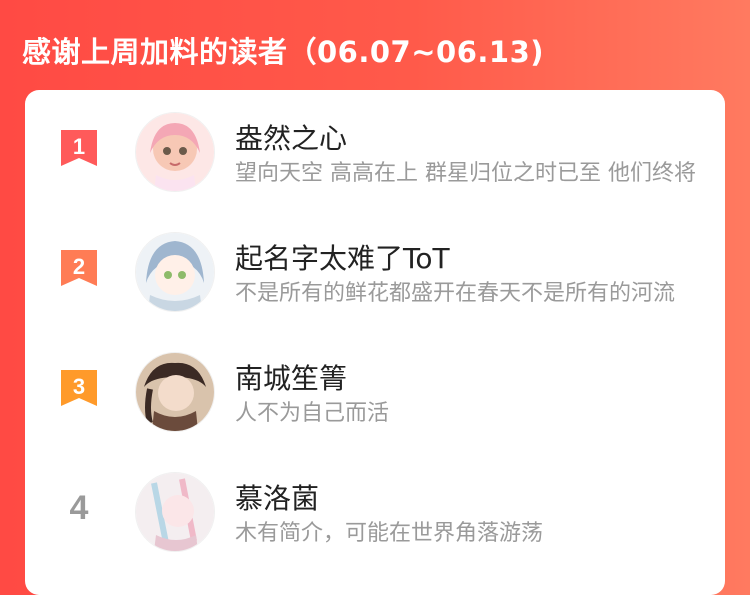 The width and height of the screenshot is (750, 595). I want to click on reader-bio: 木有简介，可能在世界角落游荡, so click(389, 533).